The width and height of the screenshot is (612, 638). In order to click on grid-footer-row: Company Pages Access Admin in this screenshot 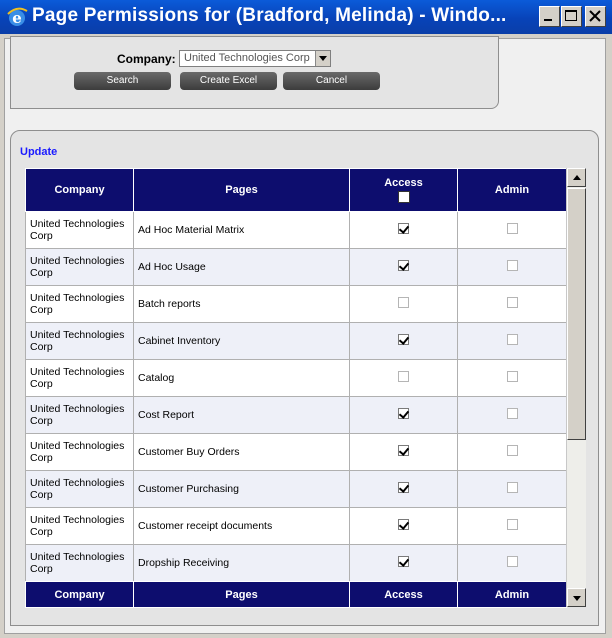, I will do `click(296, 594)`.